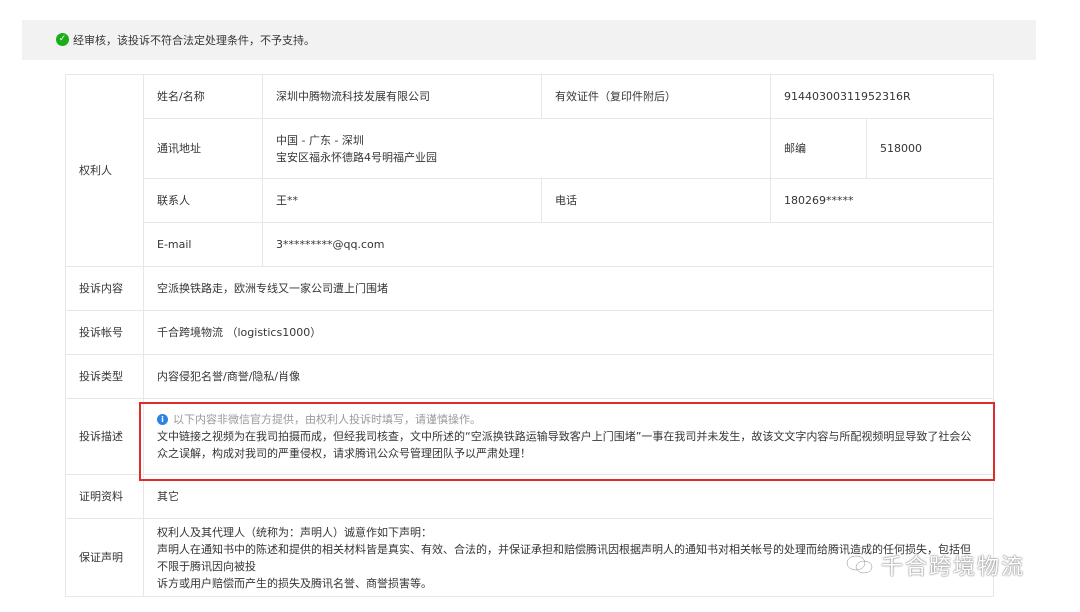 The height and width of the screenshot is (612, 1080). What do you see at coordinates (327, 419) in the screenshot?
I see `desc-tip-text: 以下内容非微信官方提供，由权利人投诉时填写，请谨慎操作。` at bounding box center [327, 419].